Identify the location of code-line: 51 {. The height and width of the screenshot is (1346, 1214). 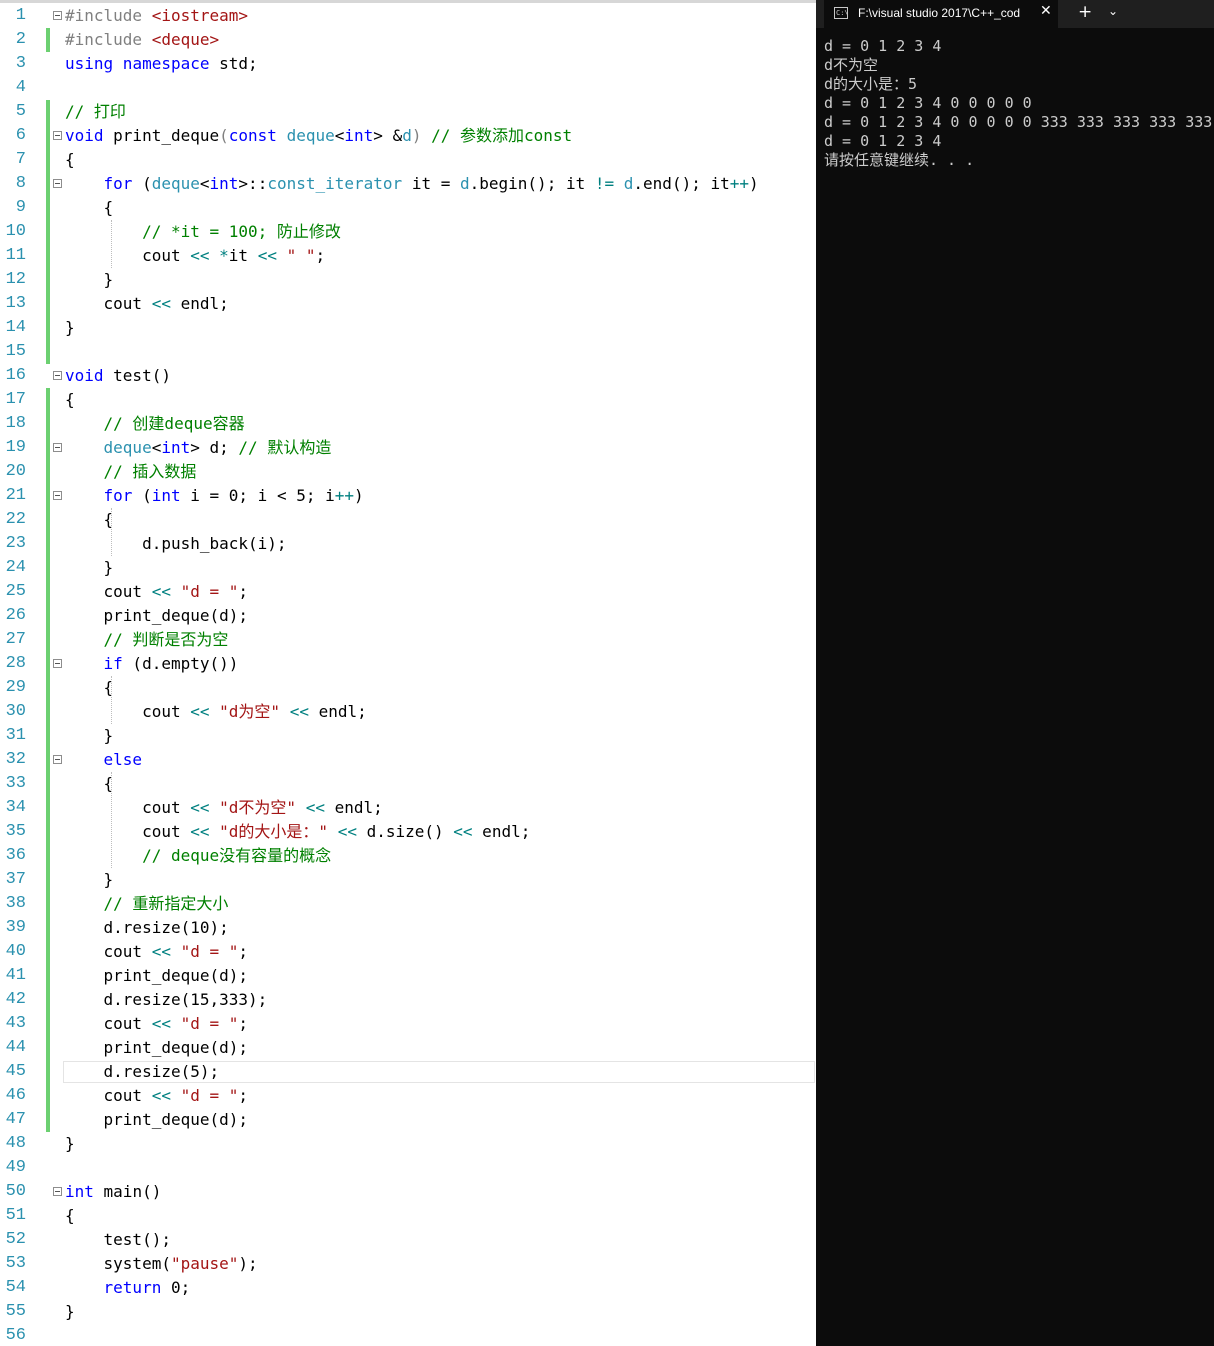
(408, 1216).